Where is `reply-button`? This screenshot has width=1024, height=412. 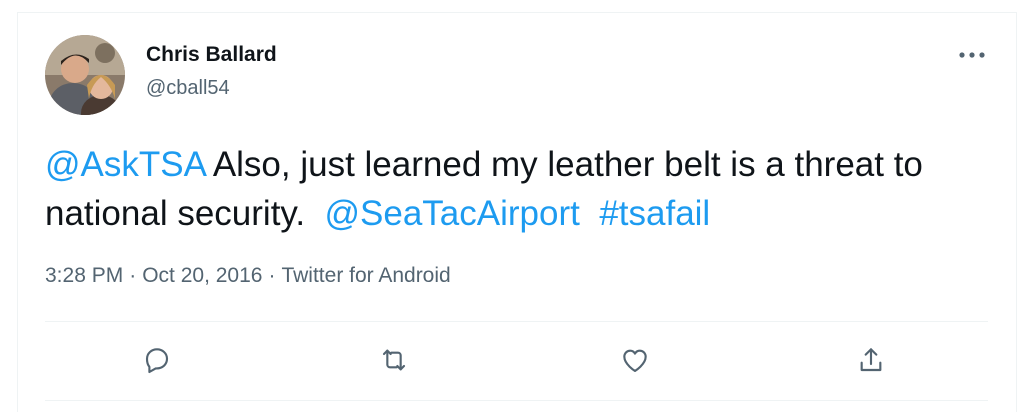 reply-button is located at coordinates (157, 360).